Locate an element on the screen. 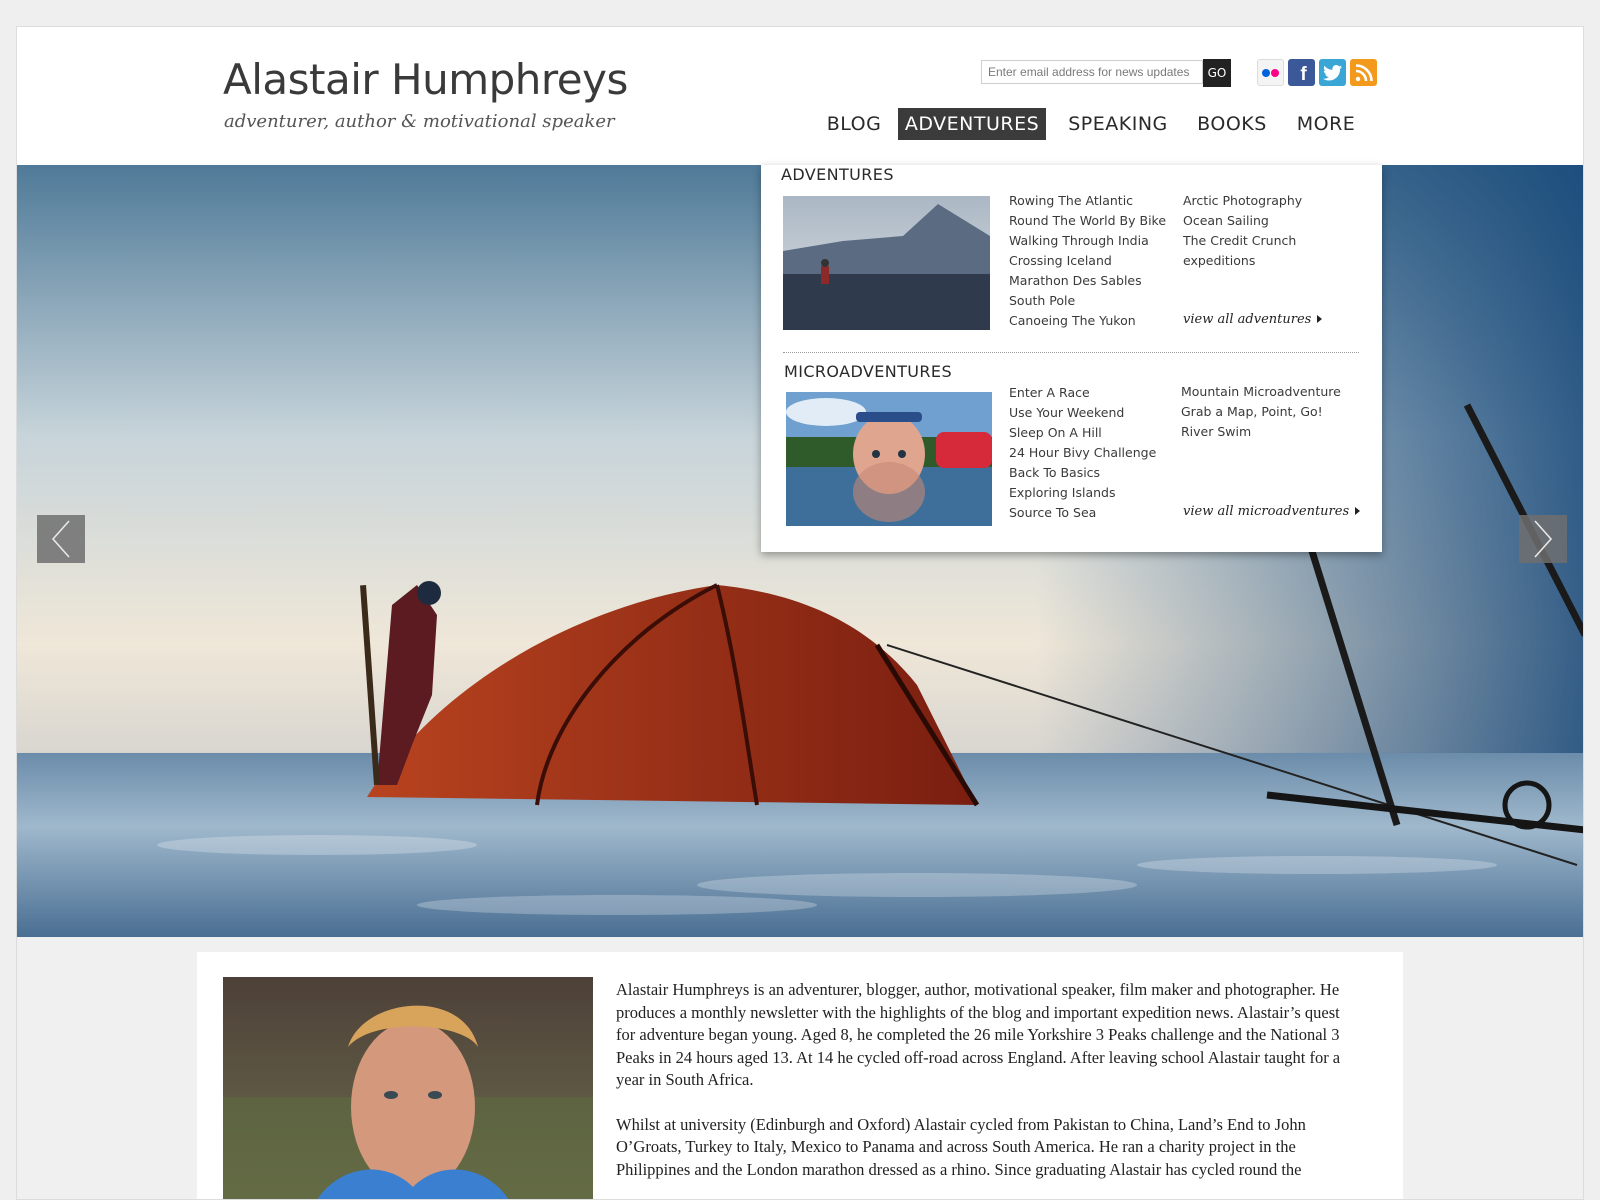  adventures-thumbnail is located at coordinates (886, 263).